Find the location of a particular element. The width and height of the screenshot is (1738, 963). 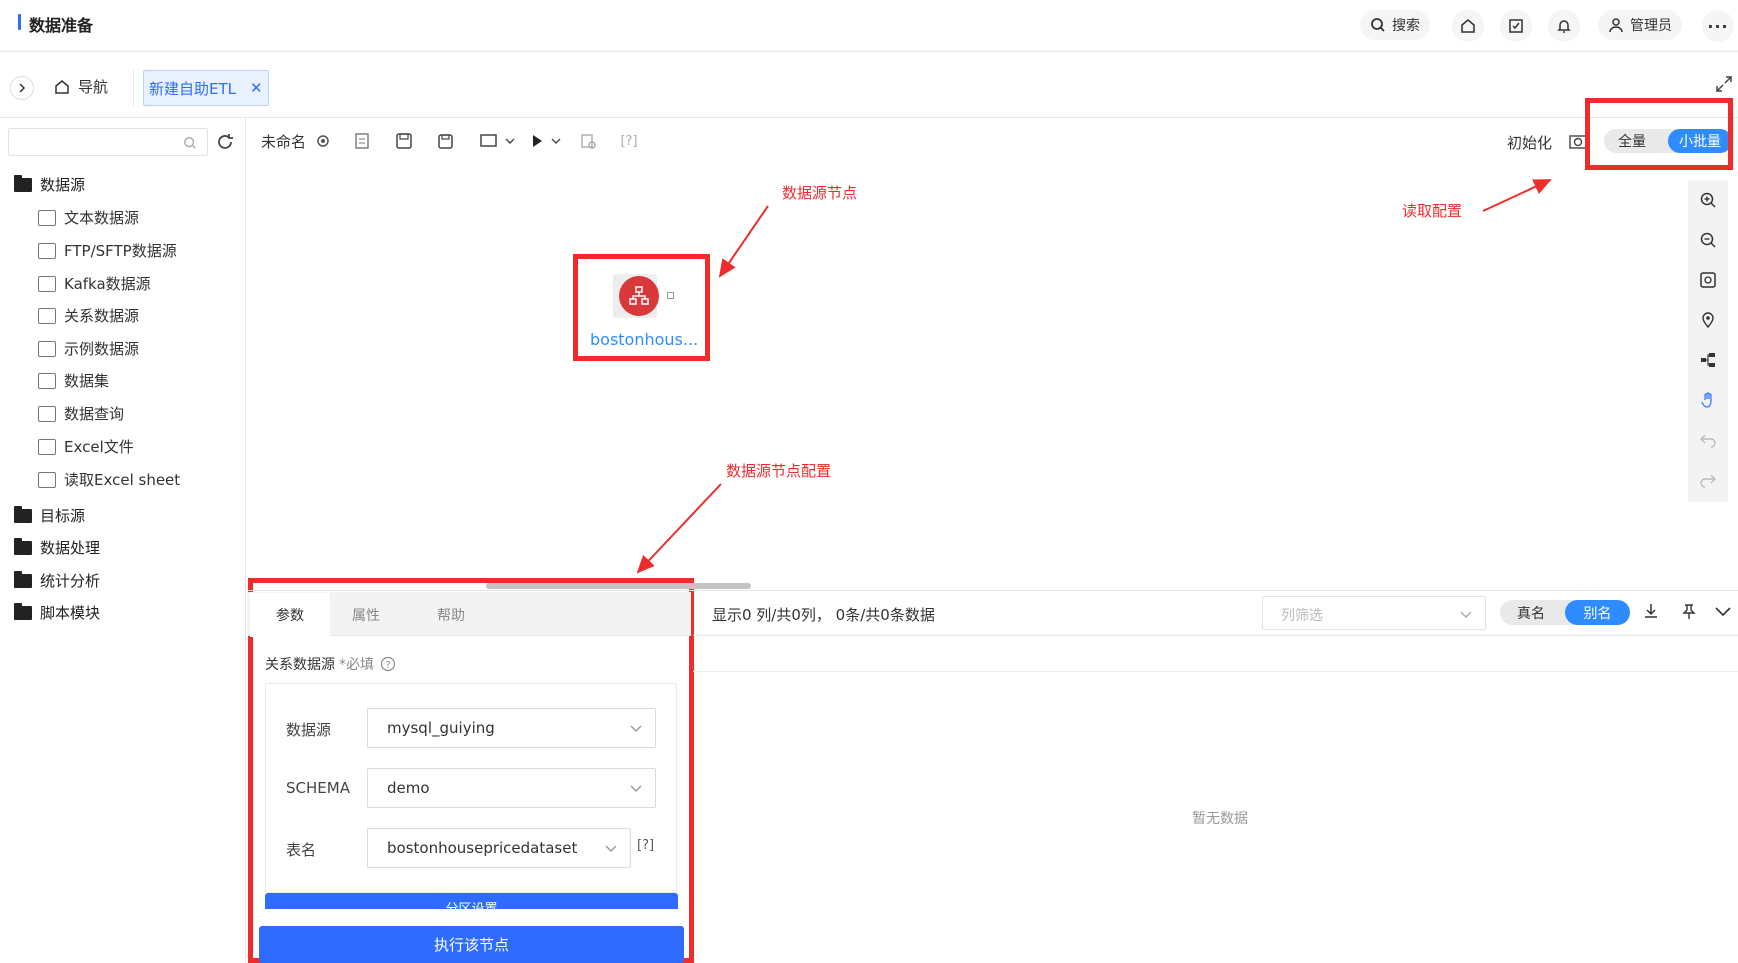

name-mode-alias: 别名 is located at coordinates (1597, 612).